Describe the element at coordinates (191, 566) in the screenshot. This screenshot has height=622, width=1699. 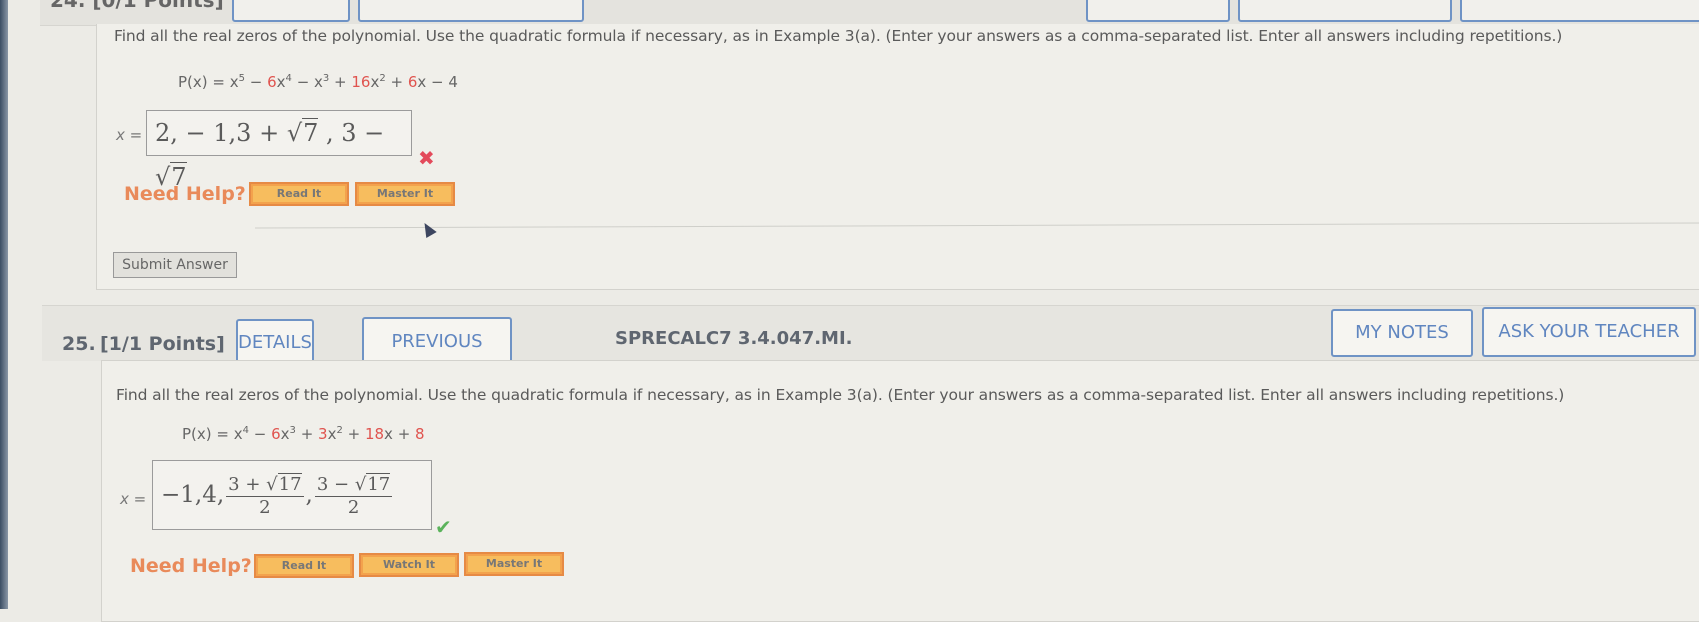
I see `q25-need-help-label: Need Help?` at that location.